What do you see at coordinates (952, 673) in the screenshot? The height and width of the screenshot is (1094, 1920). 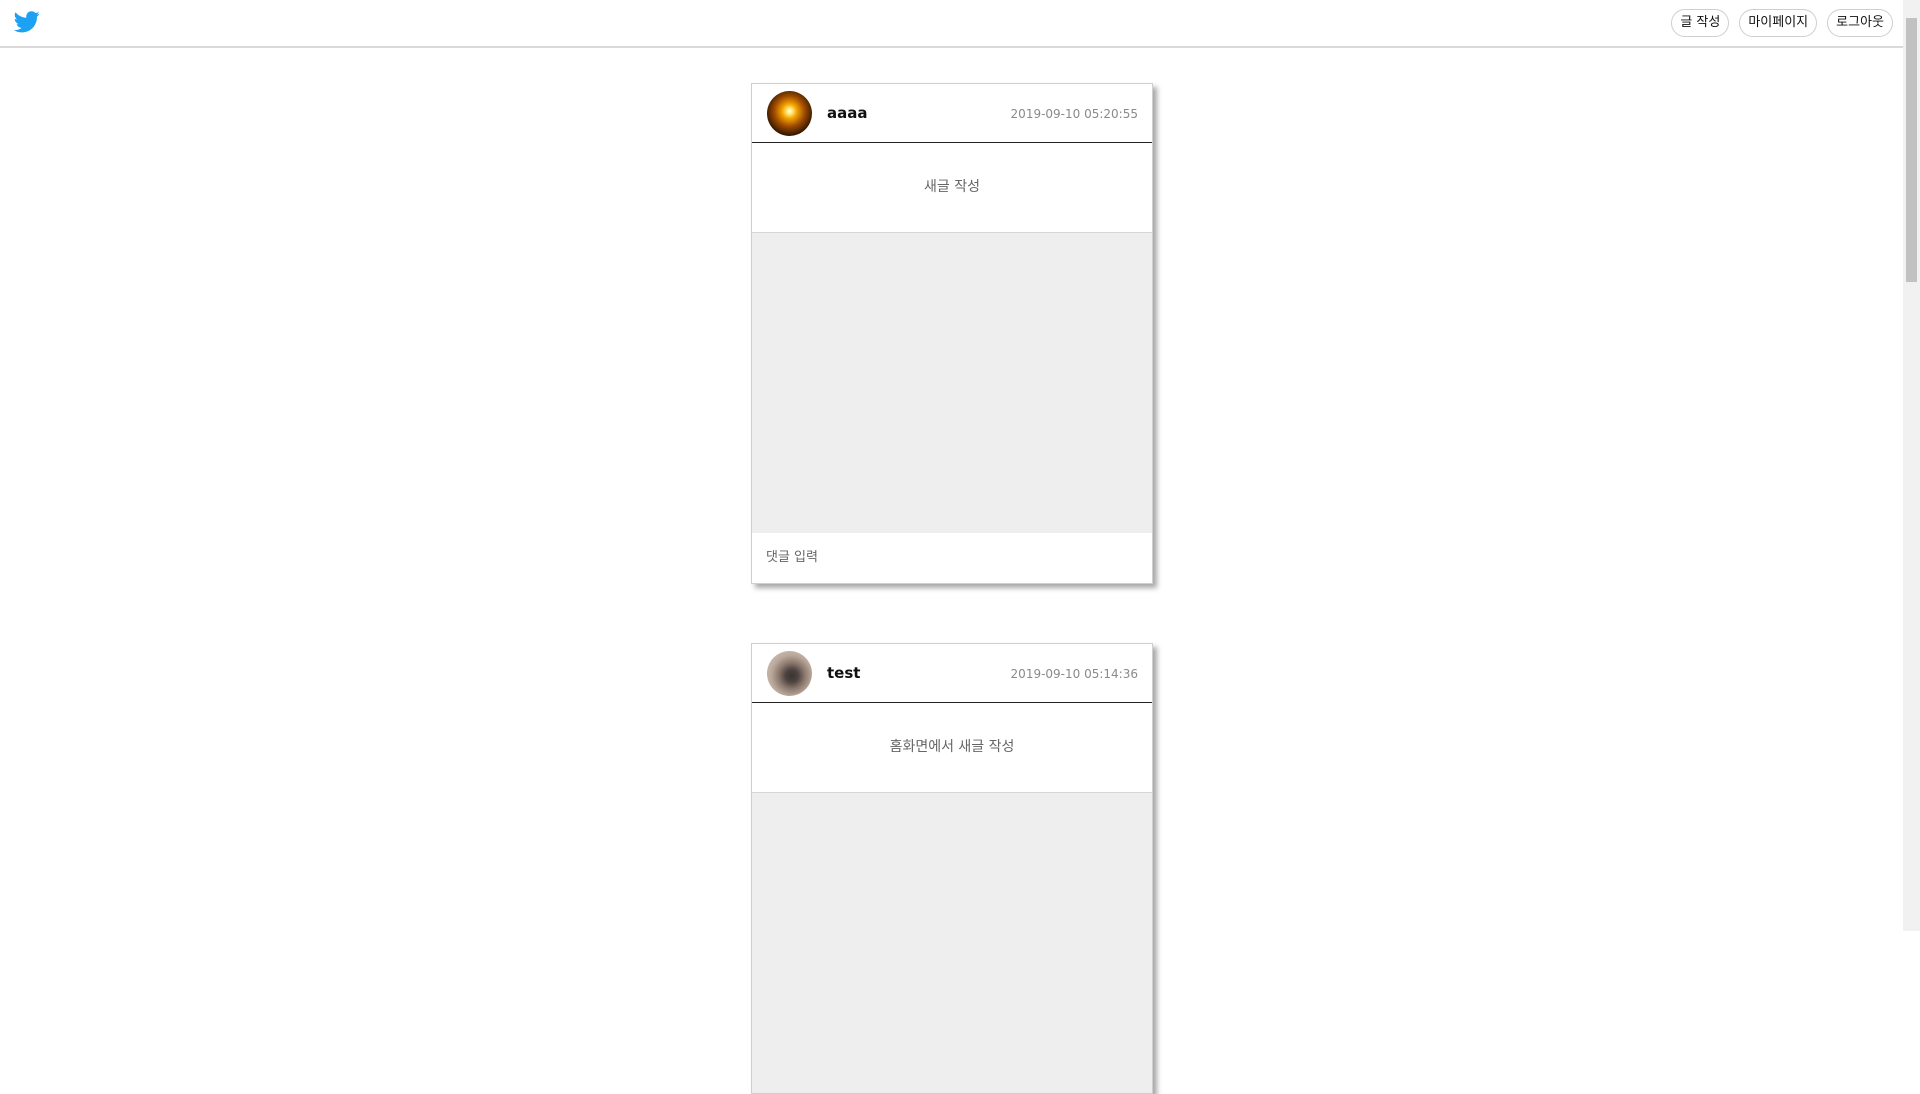 I see `post-header: test 2019-09-10 05:14:36` at bounding box center [952, 673].